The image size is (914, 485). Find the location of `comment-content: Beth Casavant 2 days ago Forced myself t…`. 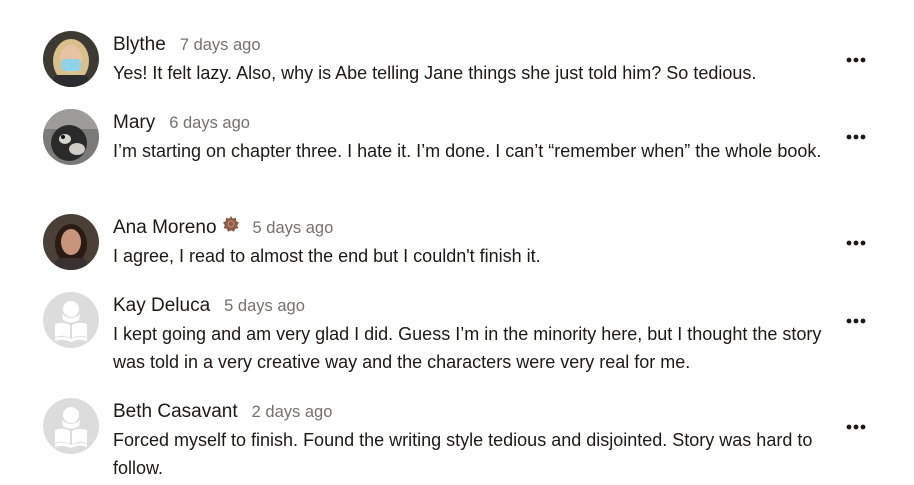

comment-content: Beth Casavant 2 days ago Forced myself t… is located at coordinates (478, 440).